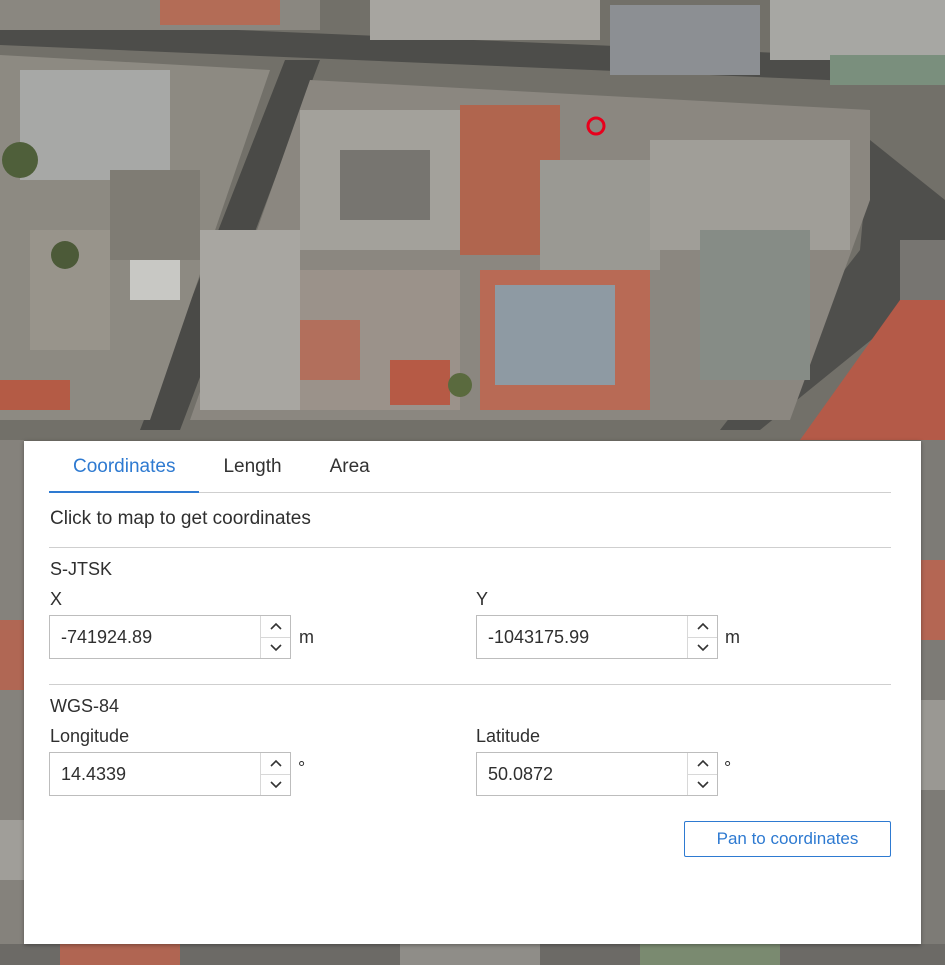 The image size is (945, 965). I want to click on latitude-decrement-button, so click(702, 784).